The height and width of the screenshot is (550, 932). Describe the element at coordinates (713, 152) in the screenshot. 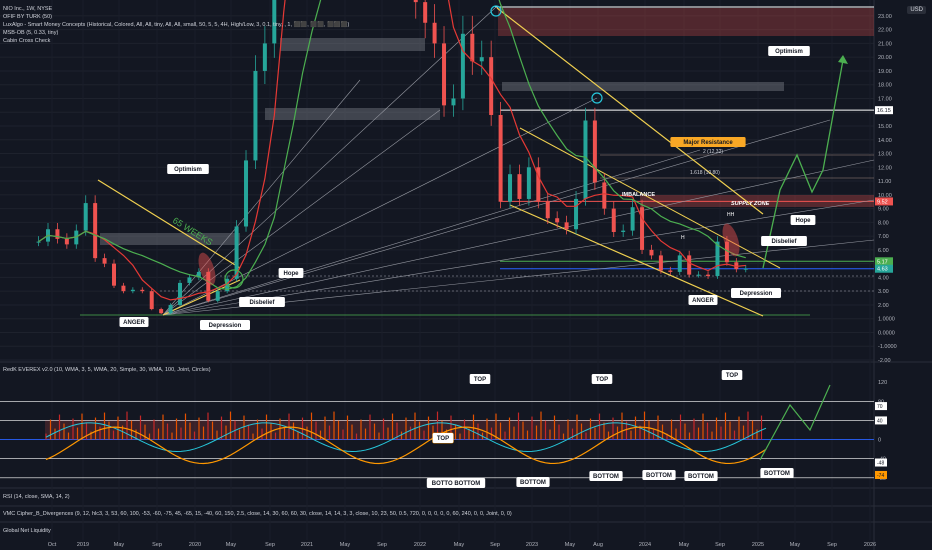

I see `fib-annotation: 2 (12.32)` at that location.